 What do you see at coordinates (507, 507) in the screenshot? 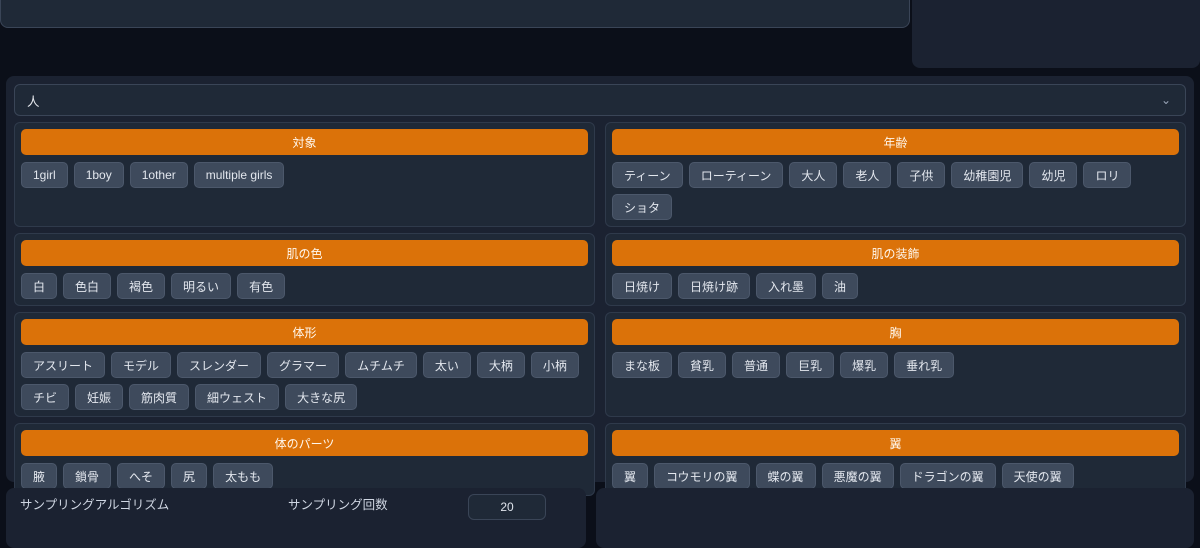
I see `steps-input: 20` at bounding box center [507, 507].